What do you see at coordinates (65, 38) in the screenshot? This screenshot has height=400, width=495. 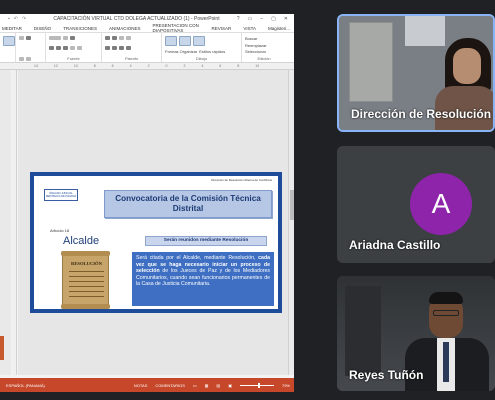 I see `font-size-box` at bounding box center [65, 38].